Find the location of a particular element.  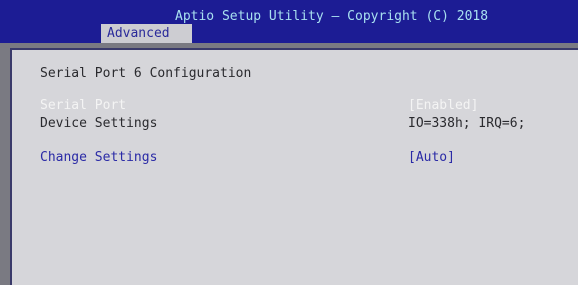

change-settings-label: Change Settings is located at coordinates (98, 157).